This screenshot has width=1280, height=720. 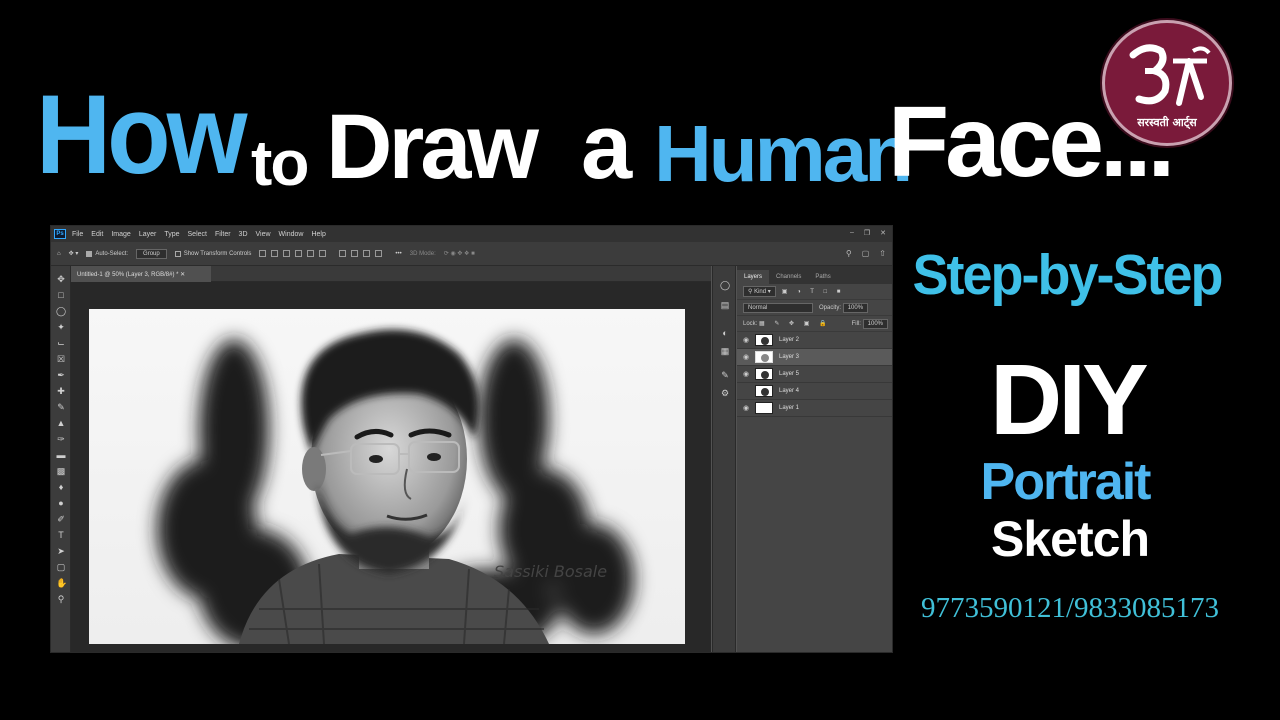 What do you see at coordinates (61, 375) in the screenshot?
I see `eyedropper-icon: ✒` at bounding box center [61, 375].